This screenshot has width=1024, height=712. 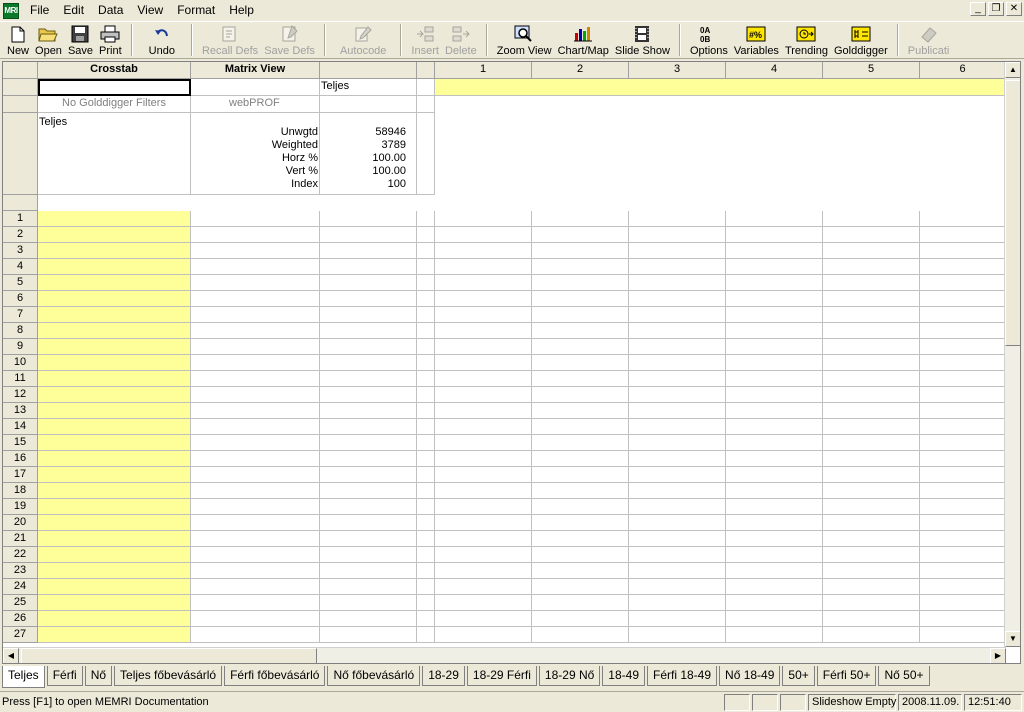 I want to click on restore-icon: ❐, so click(x=996, y=9).